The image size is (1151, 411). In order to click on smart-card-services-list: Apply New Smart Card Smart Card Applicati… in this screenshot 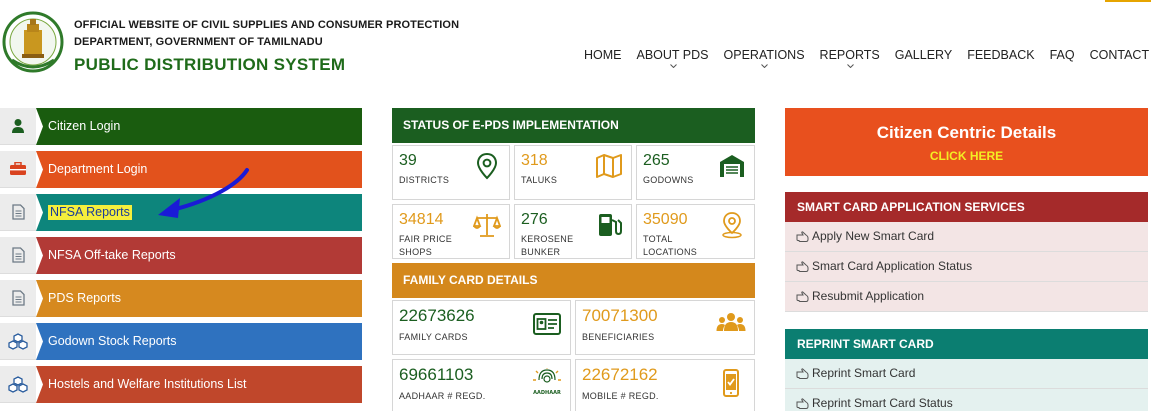, I will do `click(966, 267)`.